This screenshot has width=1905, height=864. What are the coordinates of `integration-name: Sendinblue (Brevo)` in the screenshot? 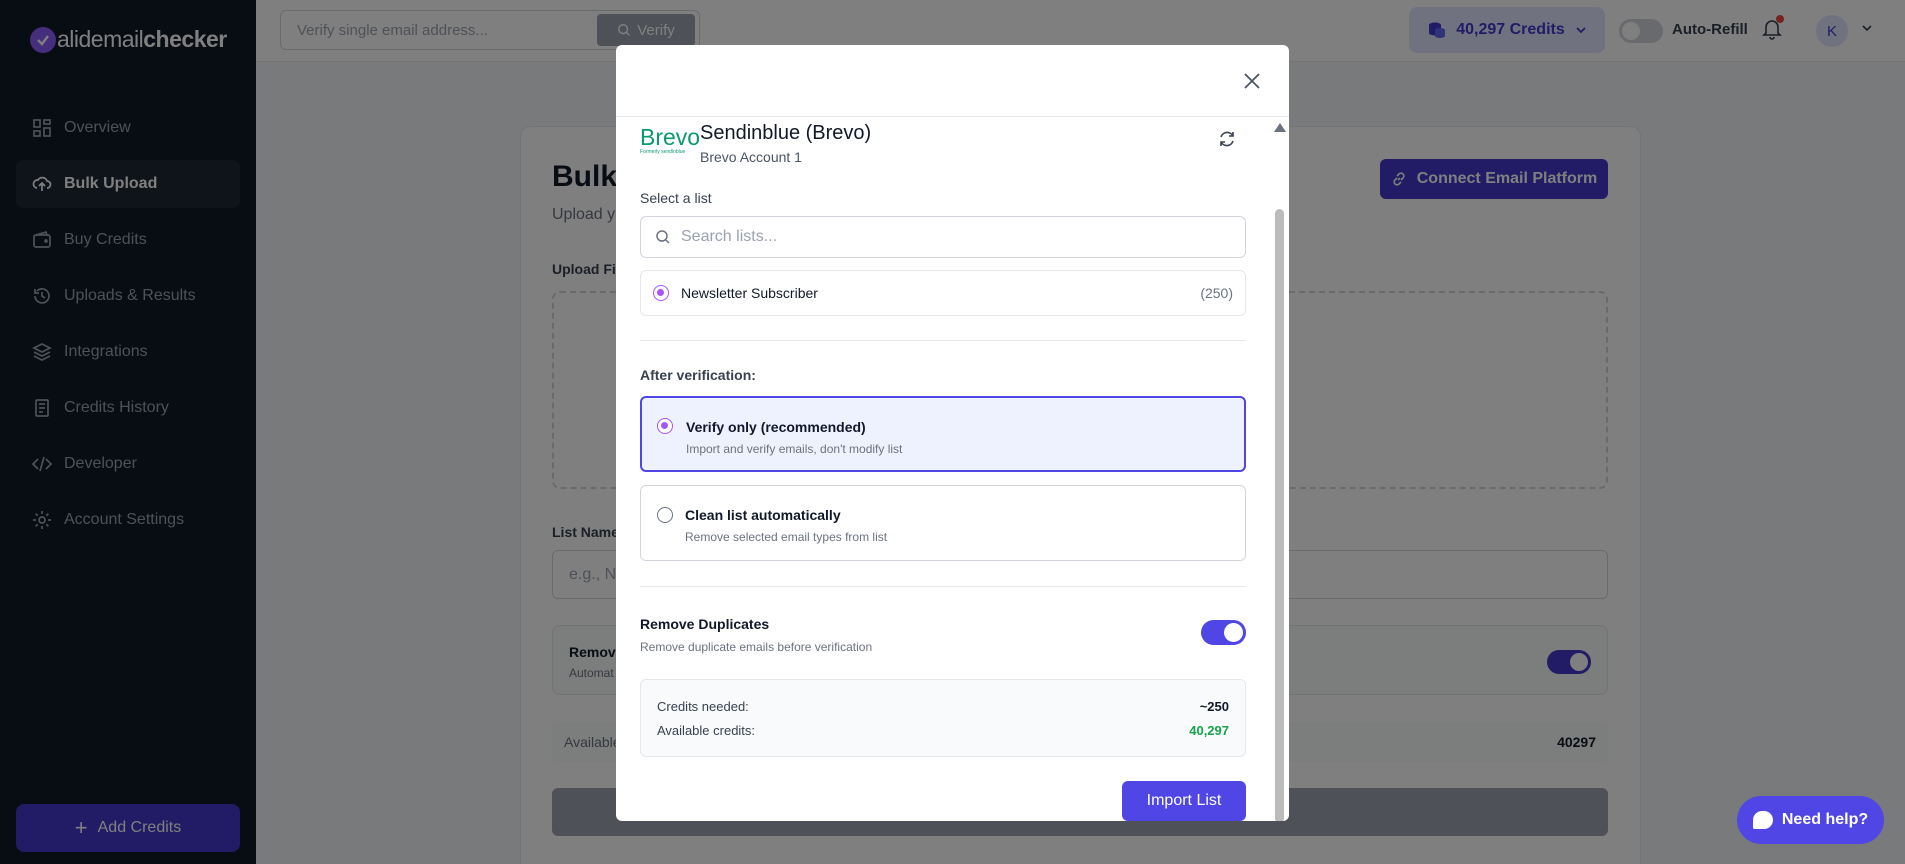 It's located at (786, 133).